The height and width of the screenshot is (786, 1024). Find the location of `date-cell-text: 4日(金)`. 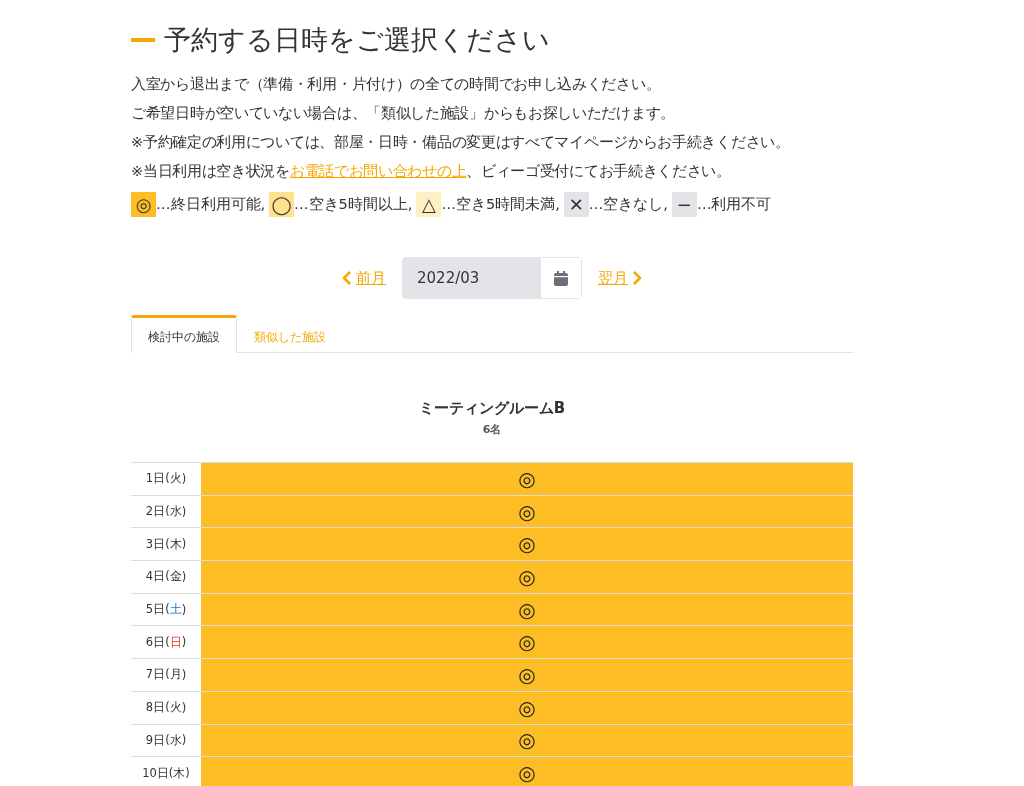

date-cell-text: 4日(金) is located at coordinates (166, 577).